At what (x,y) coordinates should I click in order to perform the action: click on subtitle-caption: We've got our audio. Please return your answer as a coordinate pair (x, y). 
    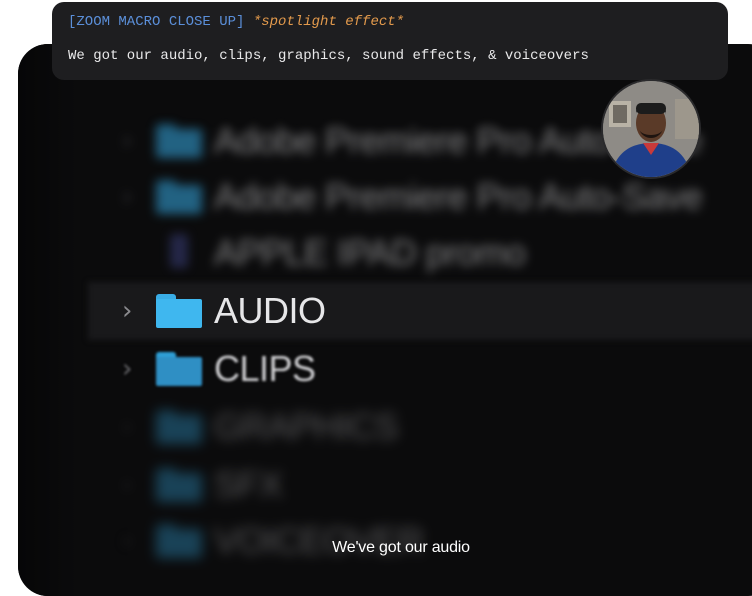
    Looking at the image, I should click on (376, 548).